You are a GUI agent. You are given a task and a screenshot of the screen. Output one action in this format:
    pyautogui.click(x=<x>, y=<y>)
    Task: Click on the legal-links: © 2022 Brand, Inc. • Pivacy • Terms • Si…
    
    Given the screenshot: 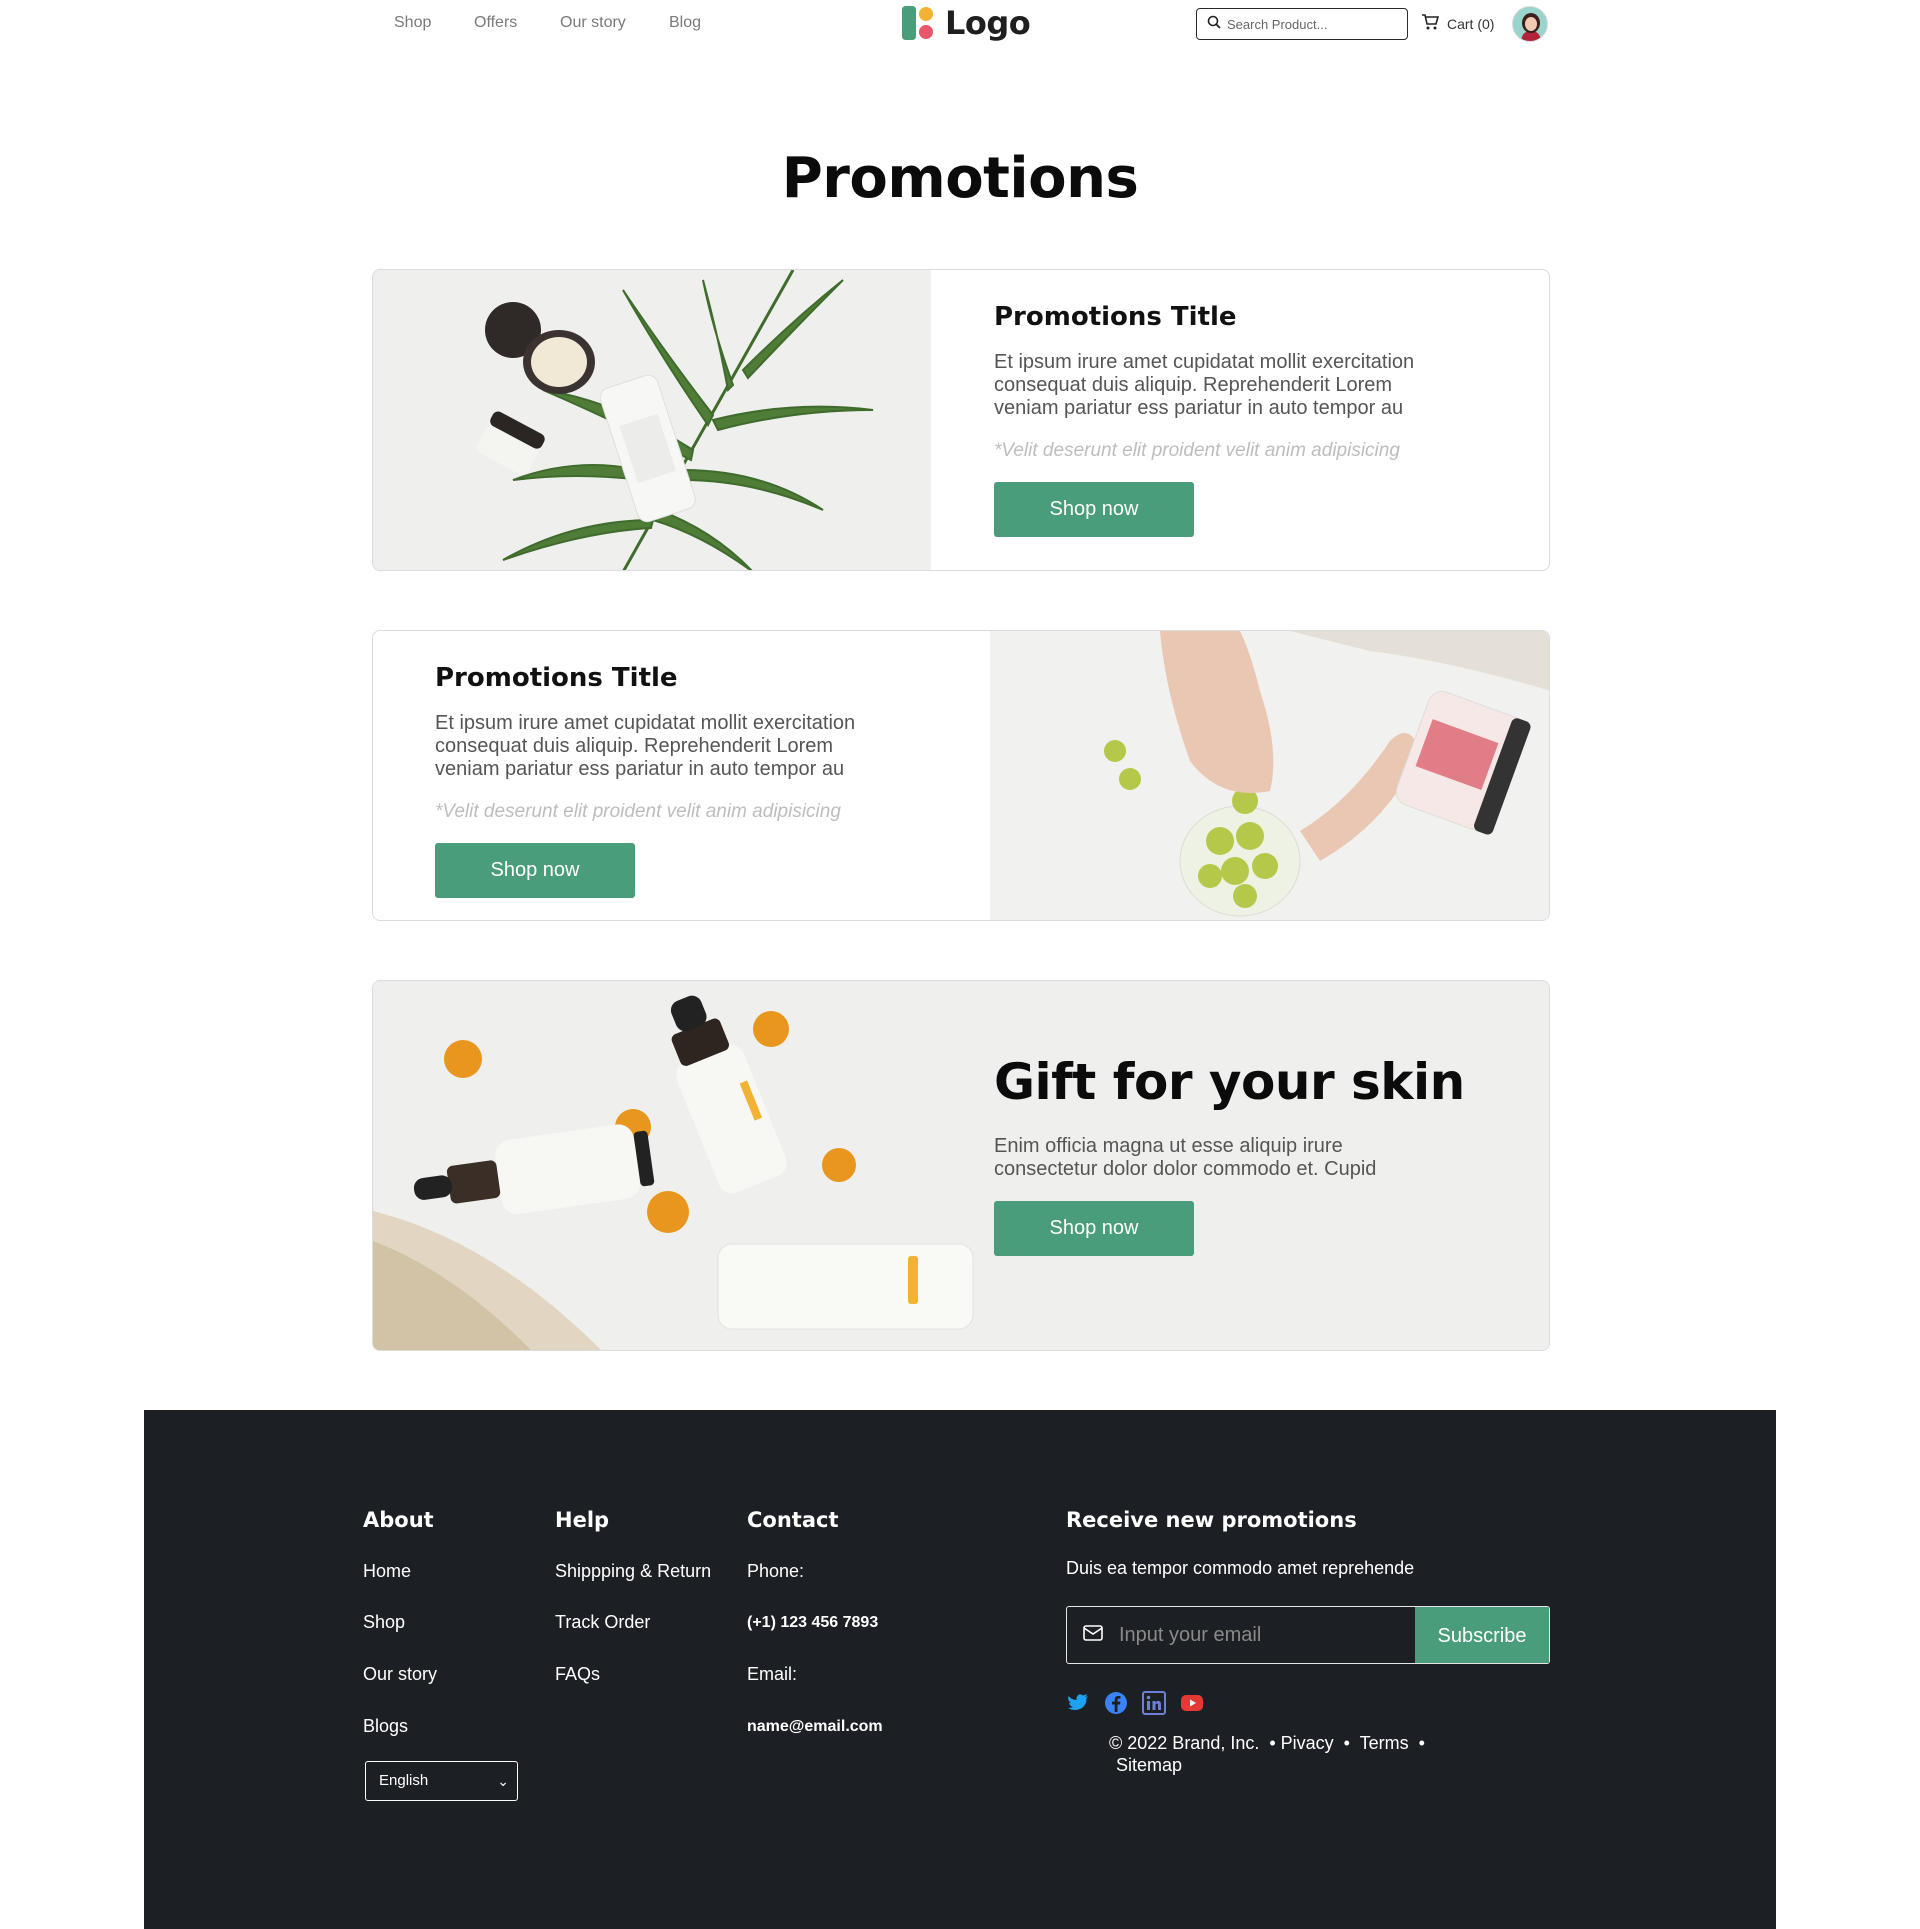 What is the action you would take?
    pyautogui.click(x=1267, y=1754)
    